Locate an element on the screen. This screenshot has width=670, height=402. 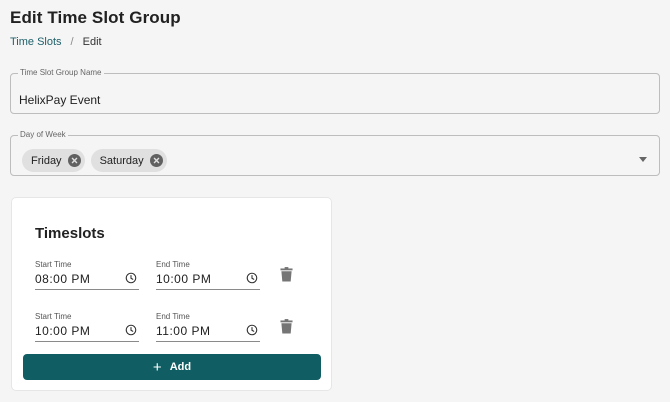
group-name-field: Time Slot Group Name HelixPay Event is located at coordinates (335, 91).